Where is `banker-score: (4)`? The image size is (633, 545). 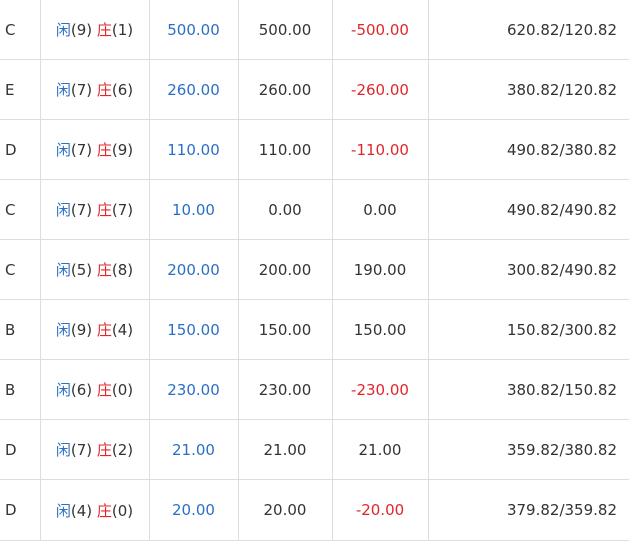 banker-score: (4) is located at coordinates (122, 330).